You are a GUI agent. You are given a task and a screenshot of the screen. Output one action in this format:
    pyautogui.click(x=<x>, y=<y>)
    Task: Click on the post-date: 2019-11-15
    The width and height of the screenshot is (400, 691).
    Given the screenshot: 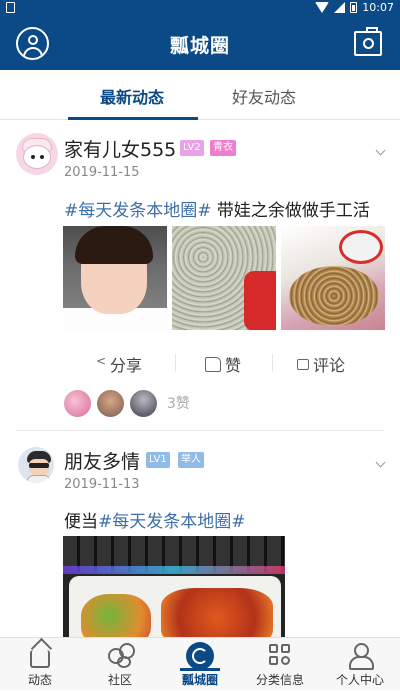 What is the action you would take?
    pyautogui.click(x=102, y=172)
    